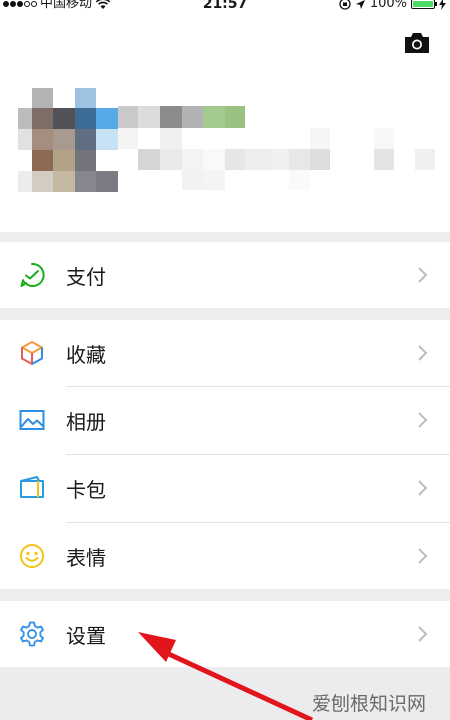 Image resolution: width=450 pixels, height=720 pixels. What do you see at coordinates (388, 5) in the screenshot?
I see `battery-percent: 100%` at bounding box center [388, 5].